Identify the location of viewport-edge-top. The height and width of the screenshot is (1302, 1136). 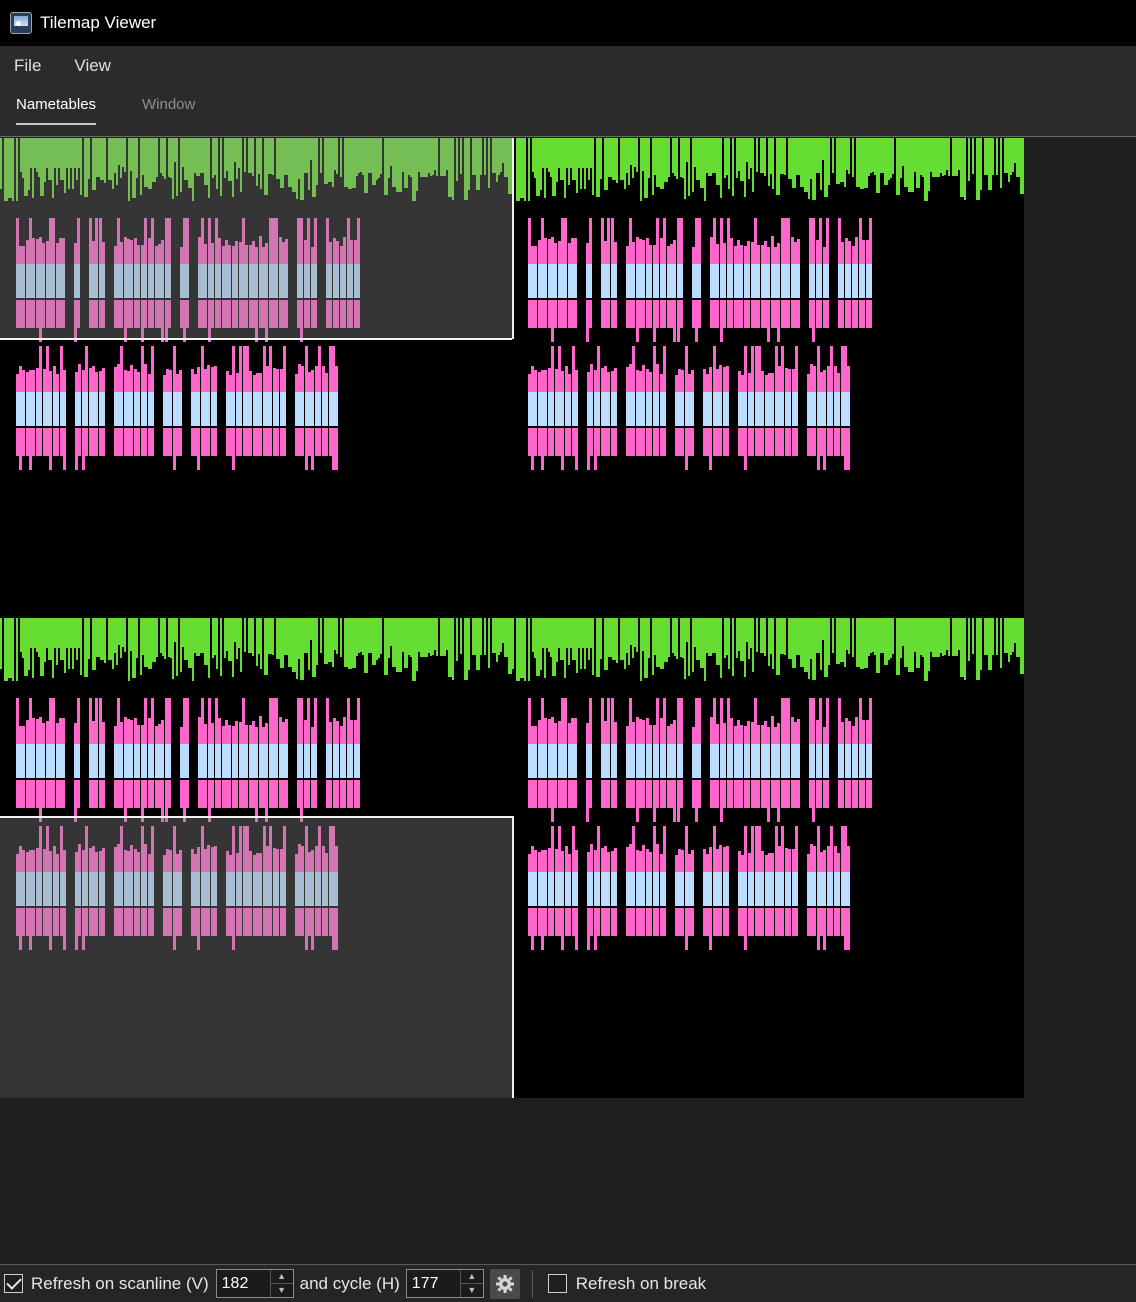
(256, 339).